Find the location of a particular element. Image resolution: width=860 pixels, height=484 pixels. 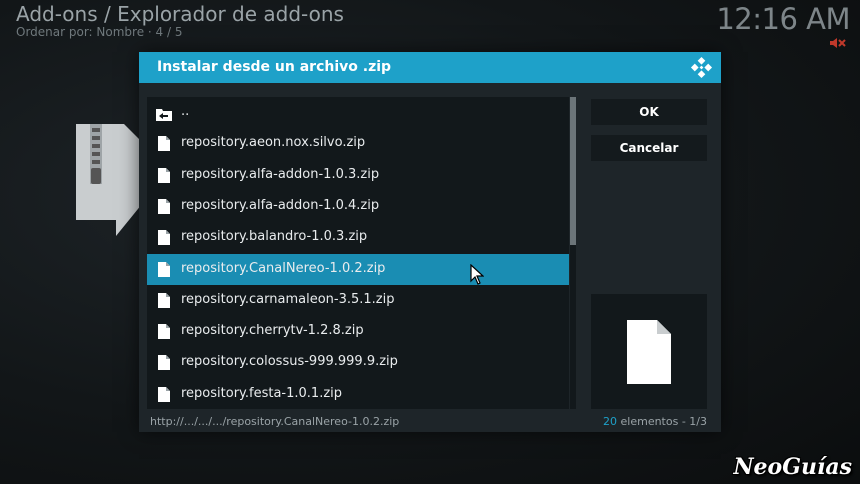

list-item-label: repository.carnamaleon-3.5.1.zip is located at coordinates (288, 299).